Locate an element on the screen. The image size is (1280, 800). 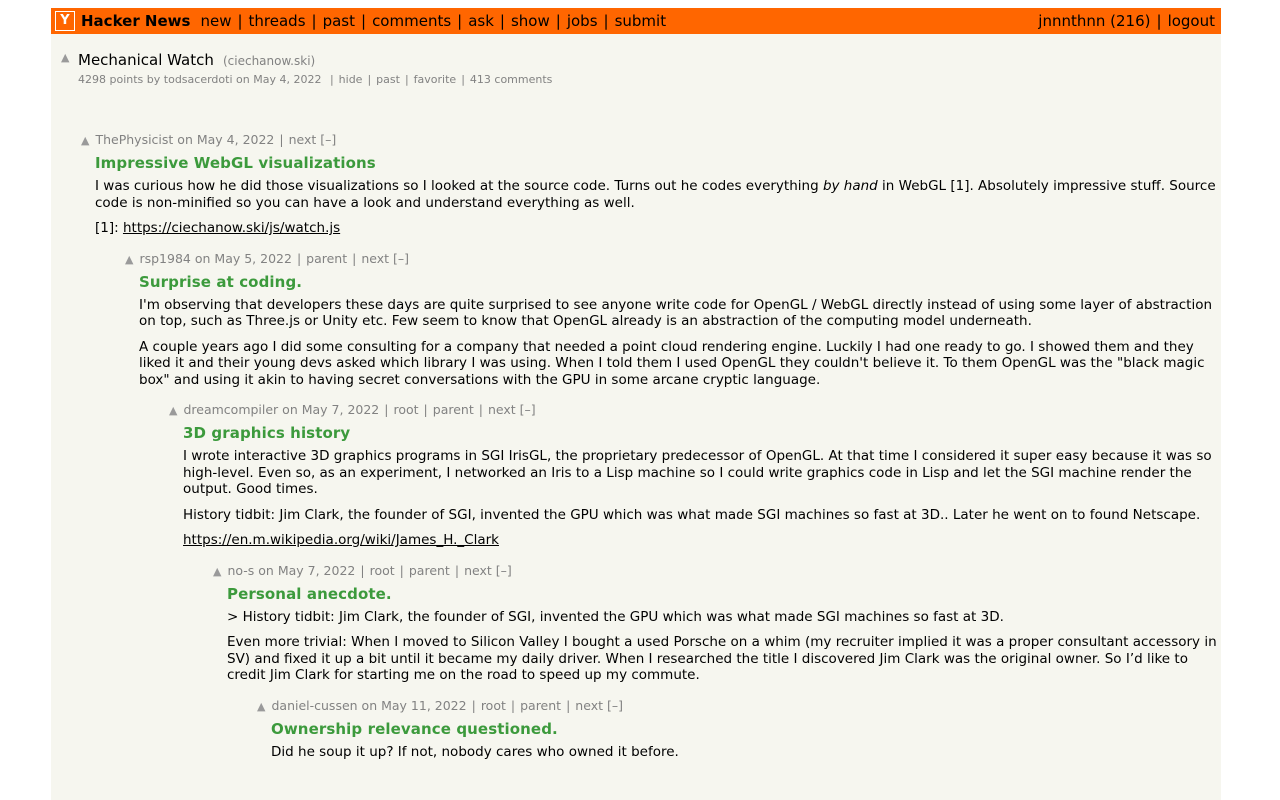
logout-link: logout is located at coordinates (1191, 21).